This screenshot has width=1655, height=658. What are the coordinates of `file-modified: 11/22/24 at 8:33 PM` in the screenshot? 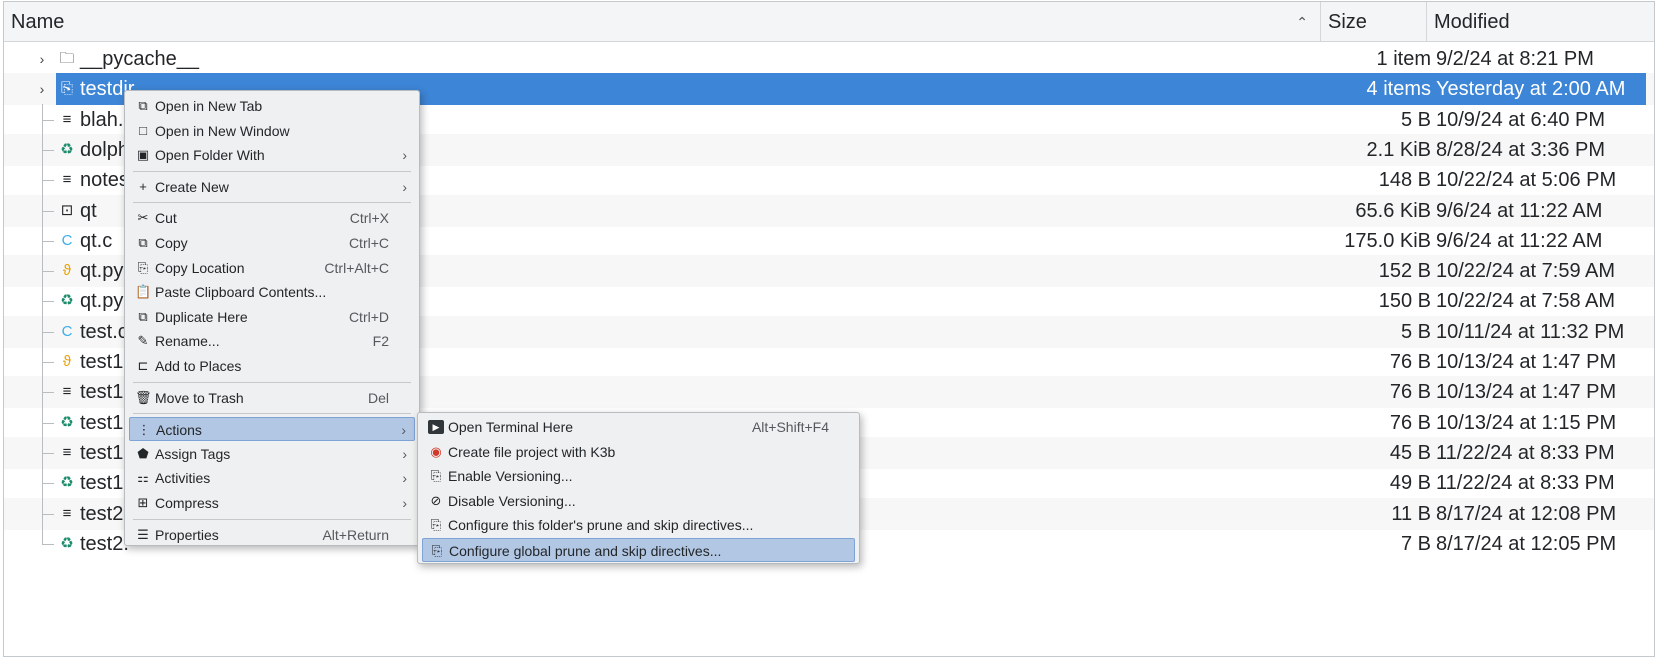 It's located at (1525, 452).